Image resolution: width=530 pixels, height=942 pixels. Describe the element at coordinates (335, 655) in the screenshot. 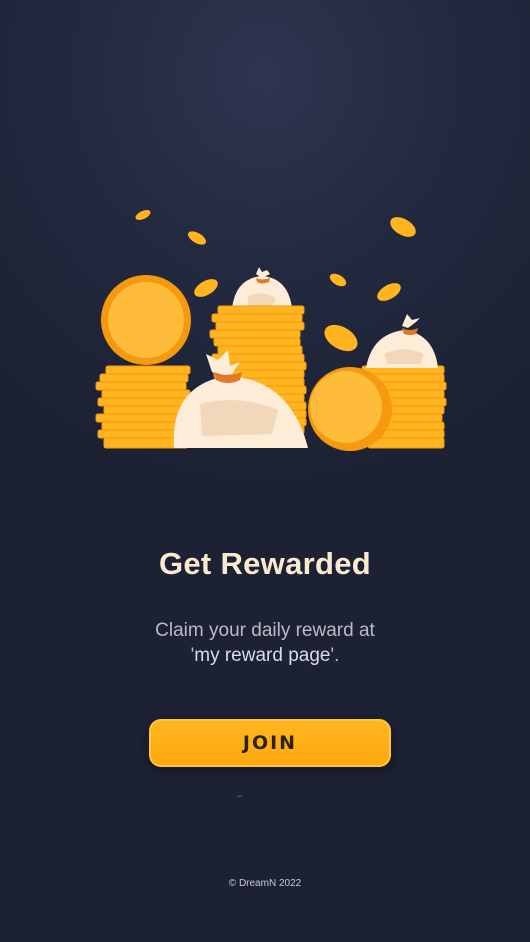

I see `quote-close: '.` at that location.